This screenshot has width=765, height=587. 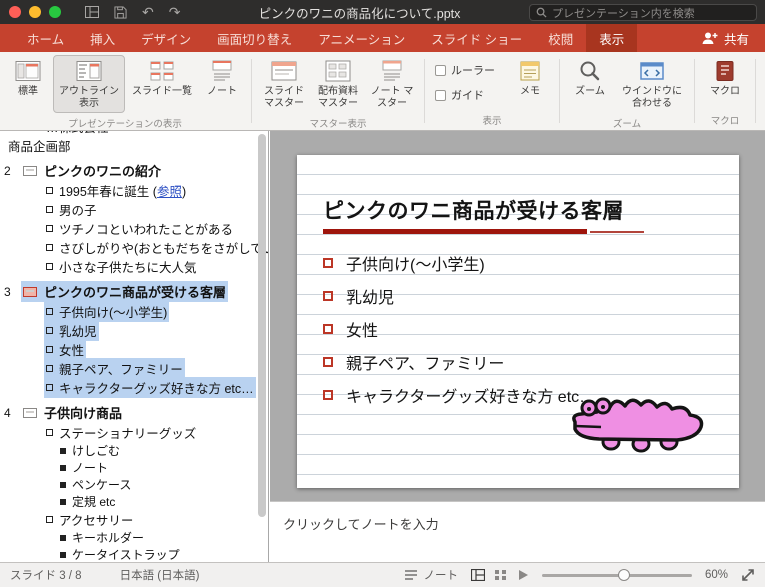 What do you see at coordinates (166, 38) in the screenshot?
I see `ribbon-tab-2: デザイン` at bounding box center [166, 38].